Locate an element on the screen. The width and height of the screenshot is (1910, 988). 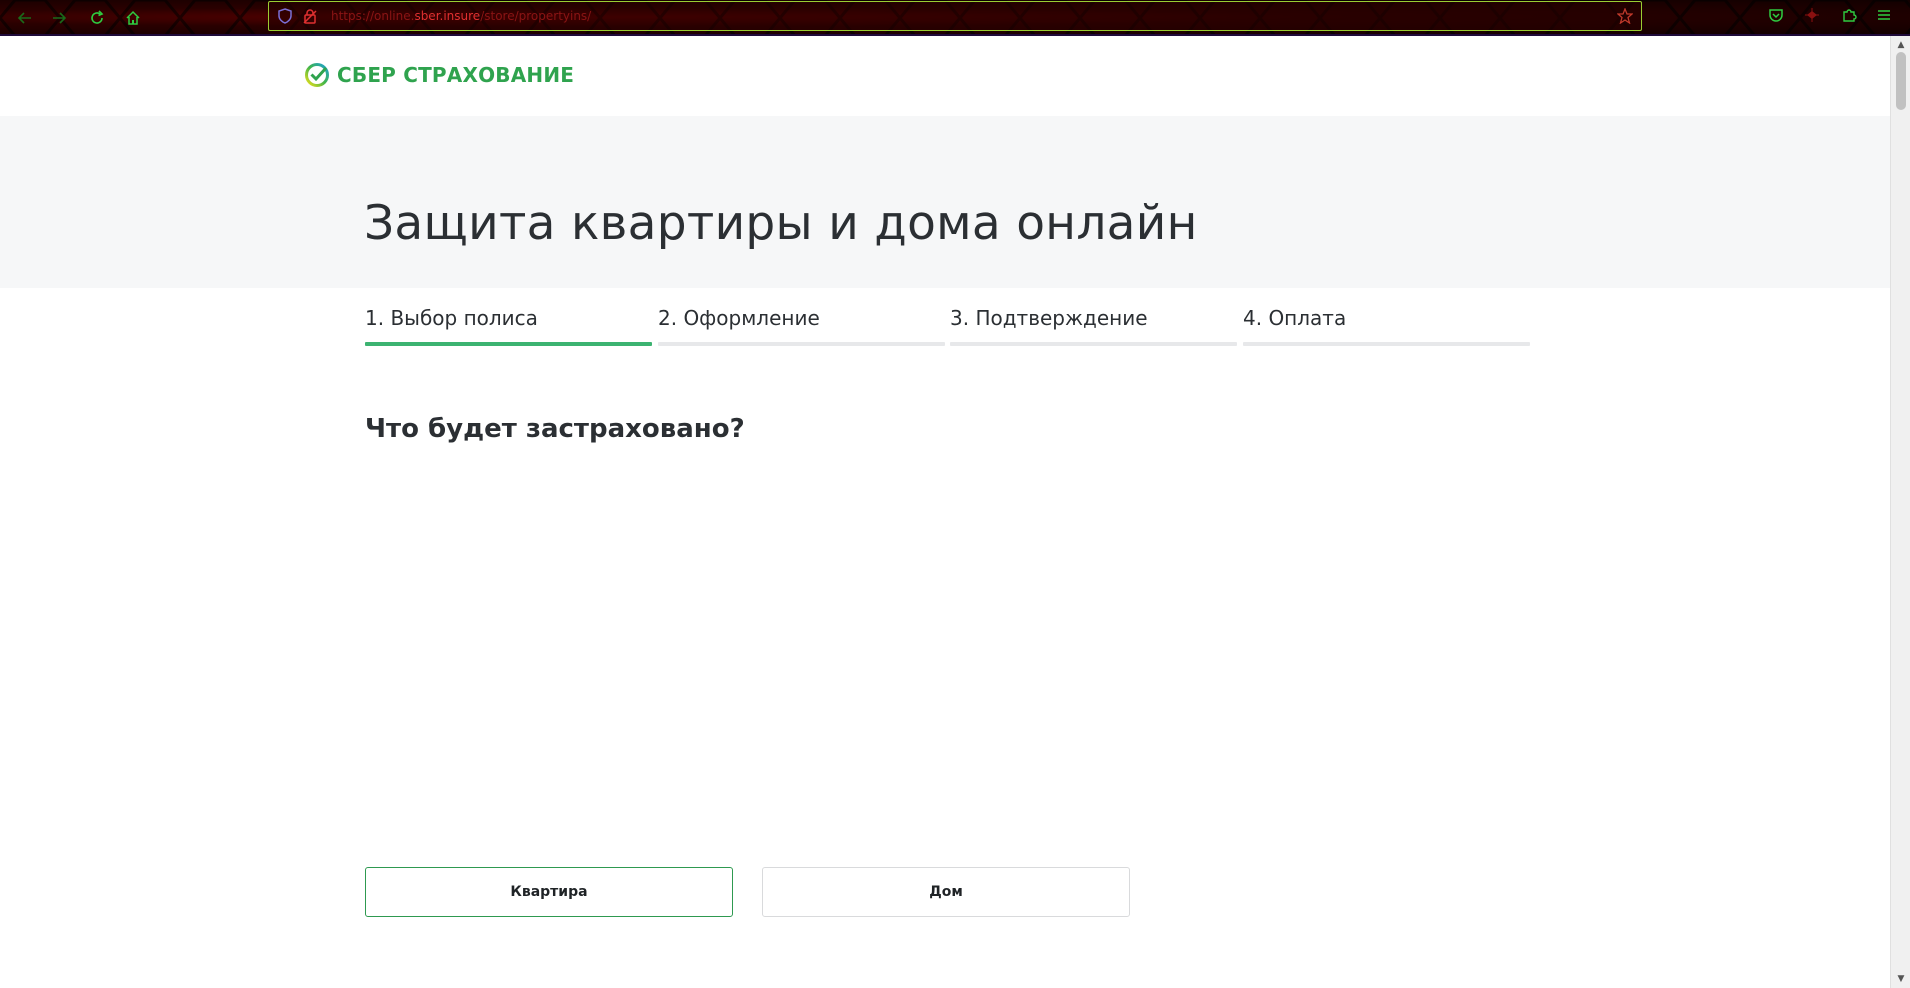
step-label: 3. Подтверждение is located at coordinates (1049, 318).